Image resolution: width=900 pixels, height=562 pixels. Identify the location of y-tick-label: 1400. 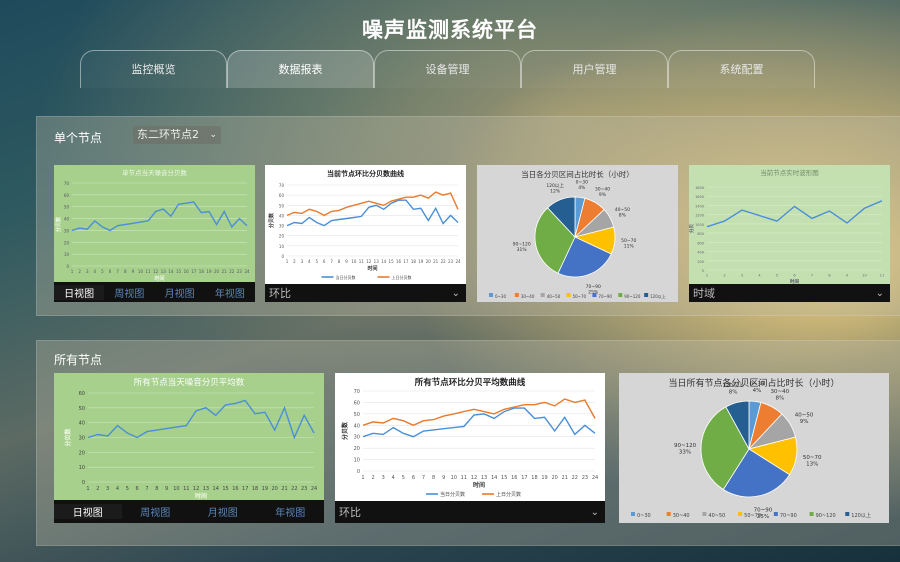
(699, 206).